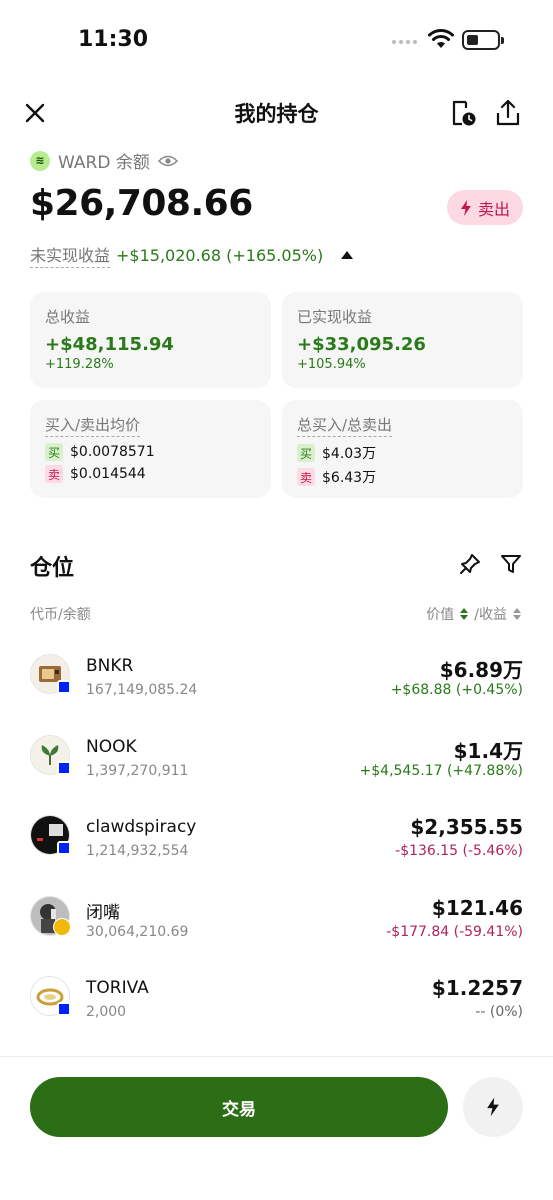 The image size is (553, 1200). I want to click on caret-up-icon, so click(347, 255).